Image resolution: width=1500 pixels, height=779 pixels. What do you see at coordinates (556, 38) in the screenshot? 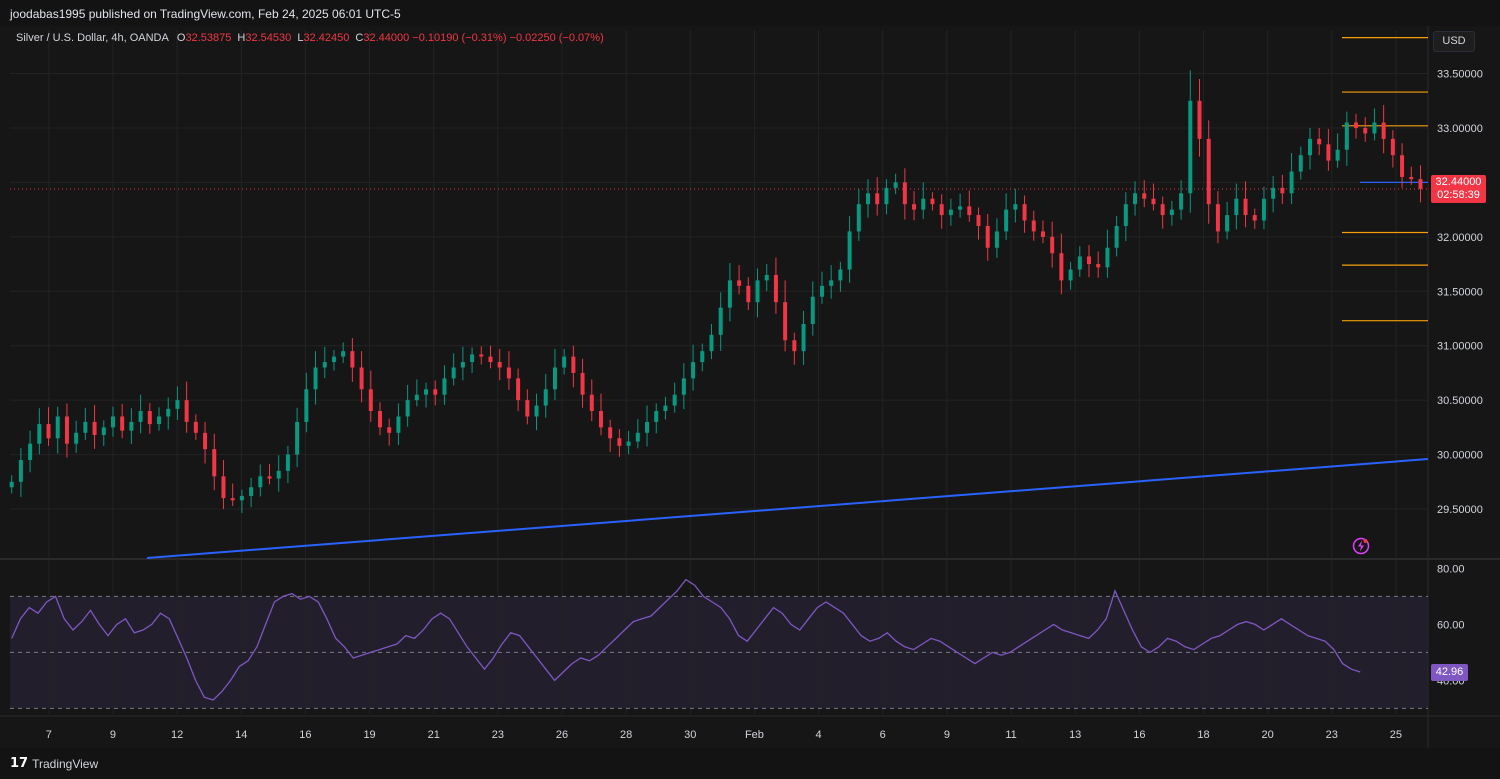
I see `change-value-2: −0.02250 (−0.07%)` at bounding box center [556, 38].